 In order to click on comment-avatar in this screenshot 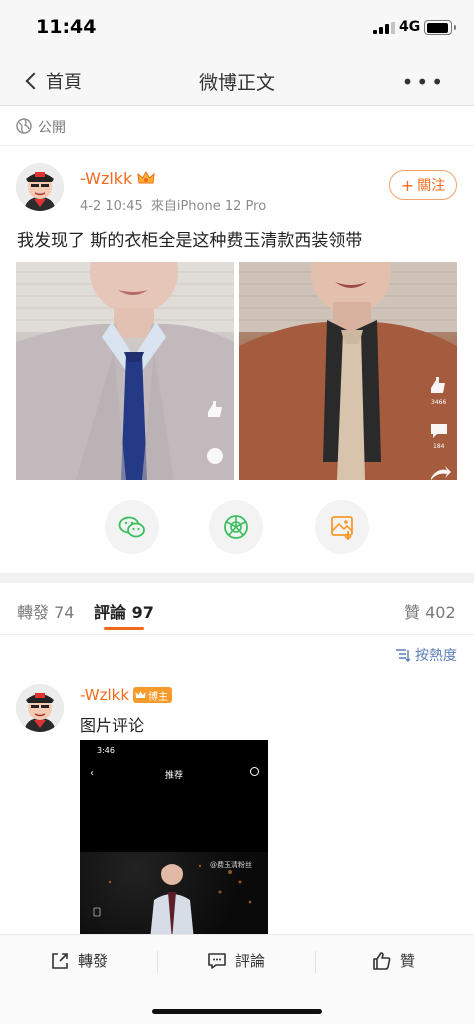, I will do `click(40, 708)`.